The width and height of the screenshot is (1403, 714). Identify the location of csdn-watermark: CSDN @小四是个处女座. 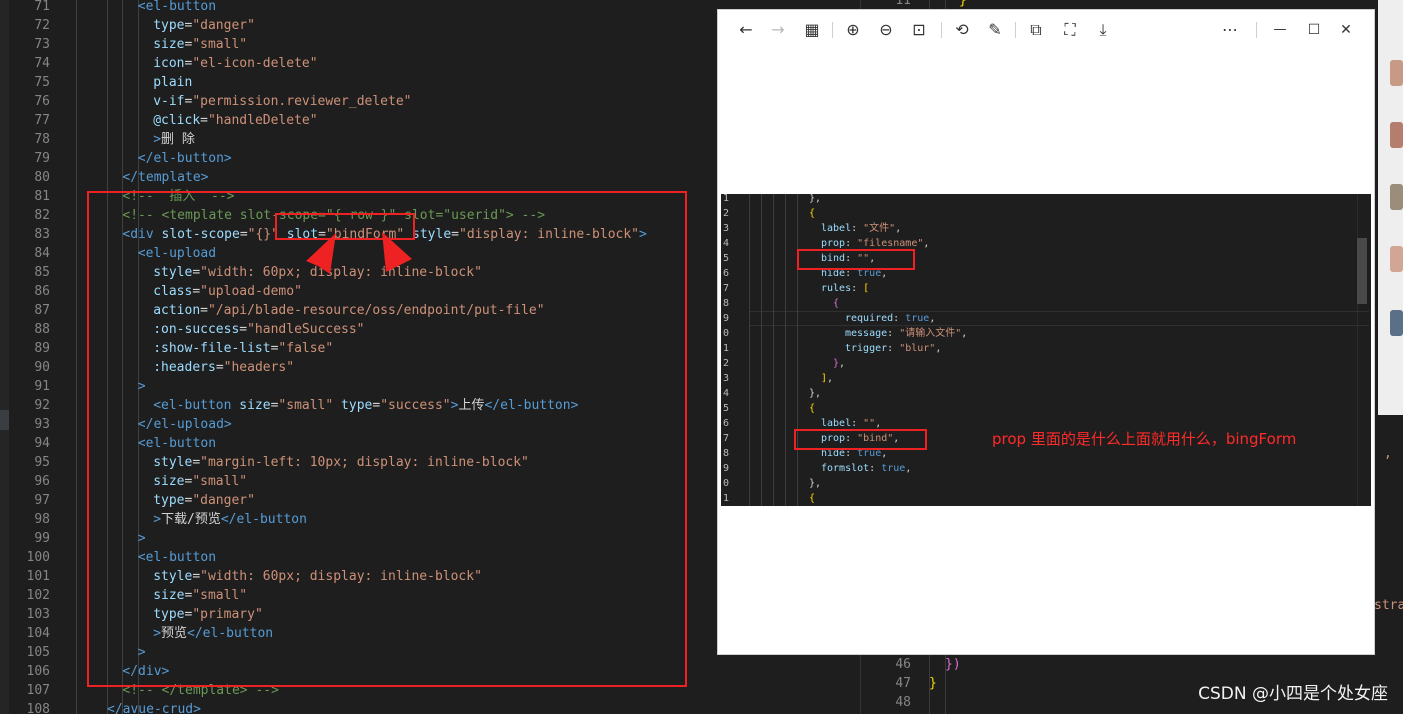
(1293, 694).